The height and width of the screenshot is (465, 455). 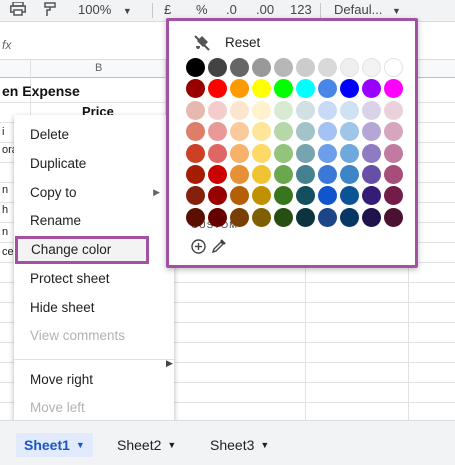 What do you see at coordinates (94, 380) in the screenshot?
I see `menu-item-move-right: Move right` at bounding box center [94, 380].